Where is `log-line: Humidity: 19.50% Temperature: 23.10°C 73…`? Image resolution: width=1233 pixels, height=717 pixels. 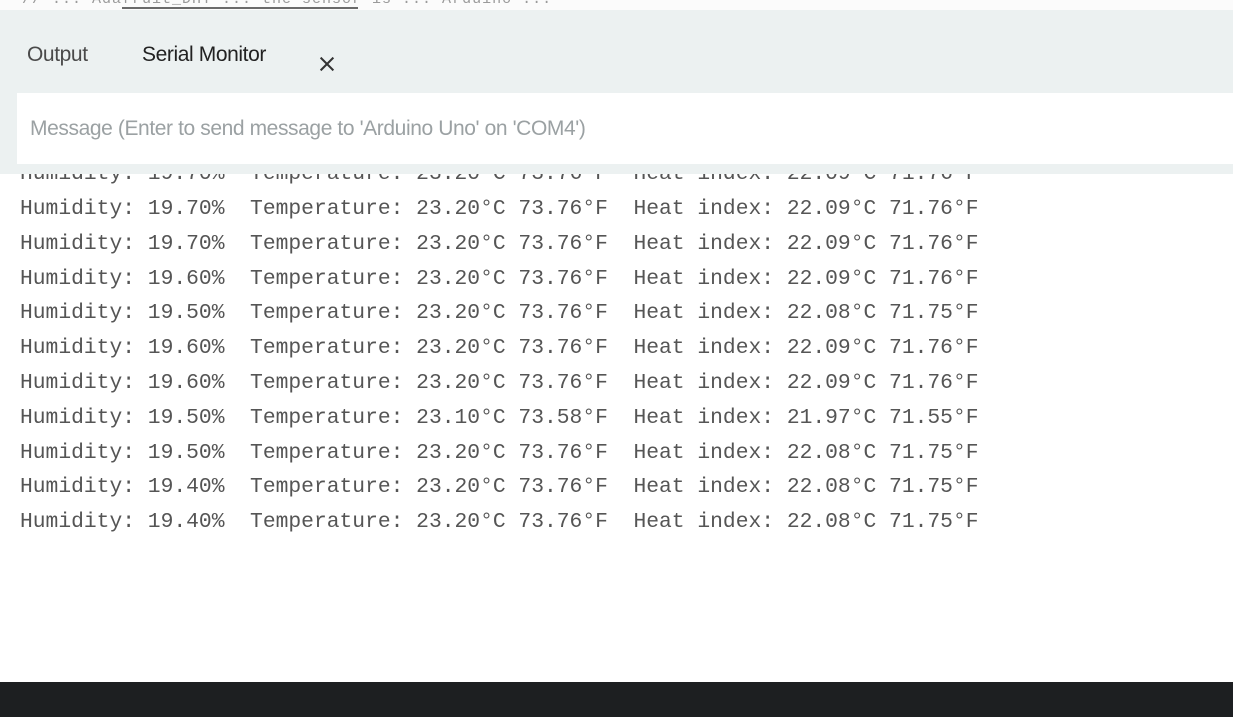 log-line: Humidity: 19.50% Temperature: 23.10°C 73… is located at coordinates (499, 417).